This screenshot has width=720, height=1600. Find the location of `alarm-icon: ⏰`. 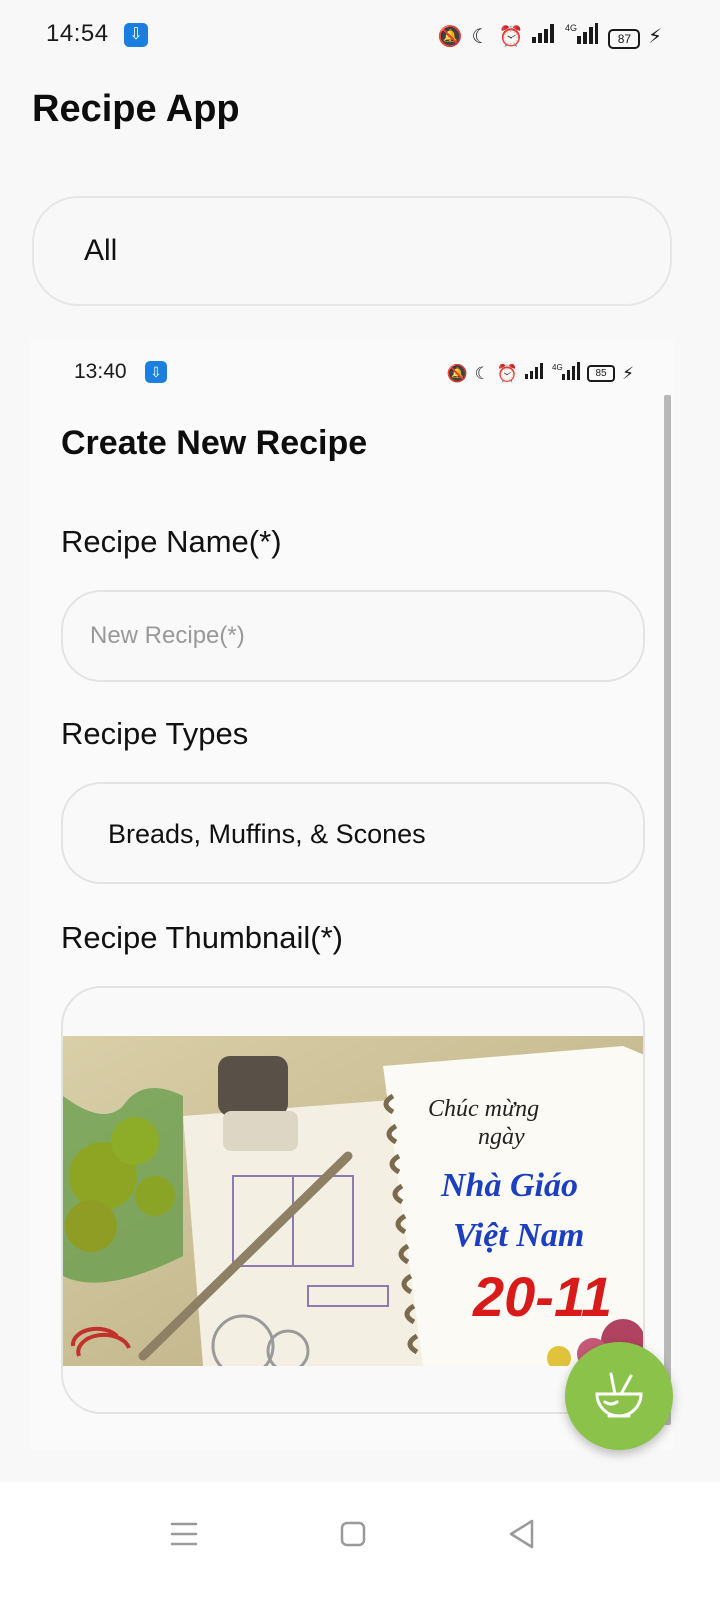

alarm-icon: ⏰ is located at coordinates (511, 36).